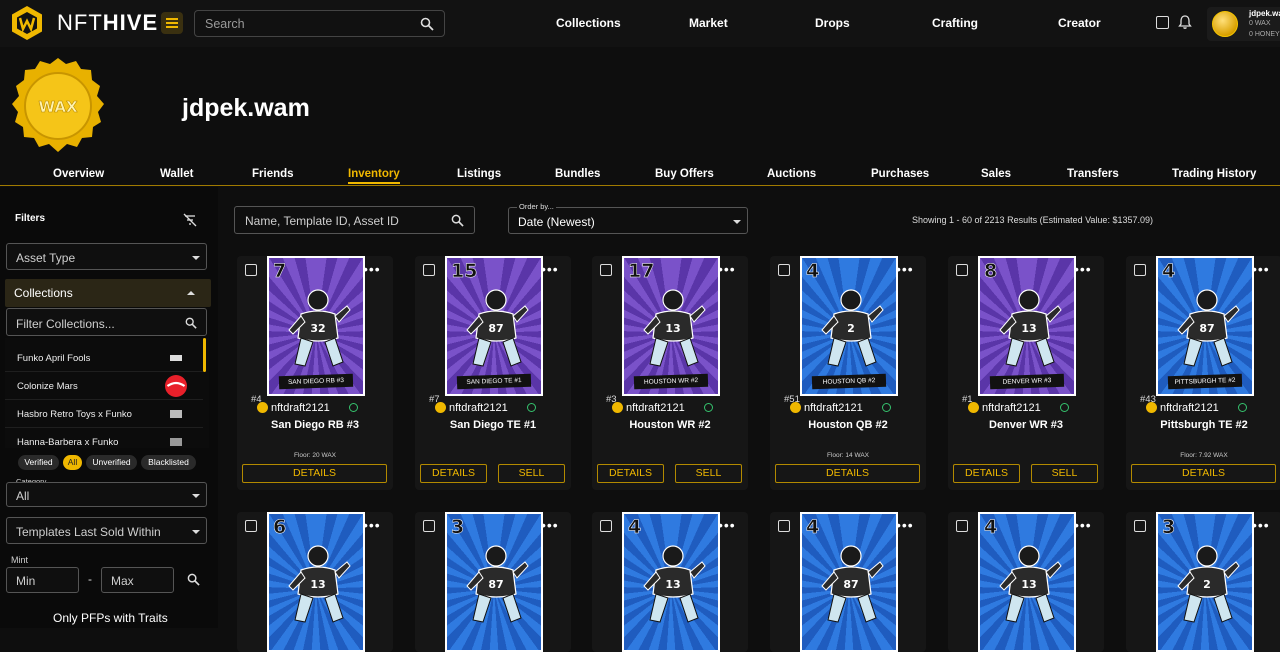 The height and width of the screenshot is (652, 1280). What do you see at coordinates (1205, 326) in the screenshot?
I see `asset-image: 4 87 PITTSBURGH TE #2` at bounding box center [1205, 326].